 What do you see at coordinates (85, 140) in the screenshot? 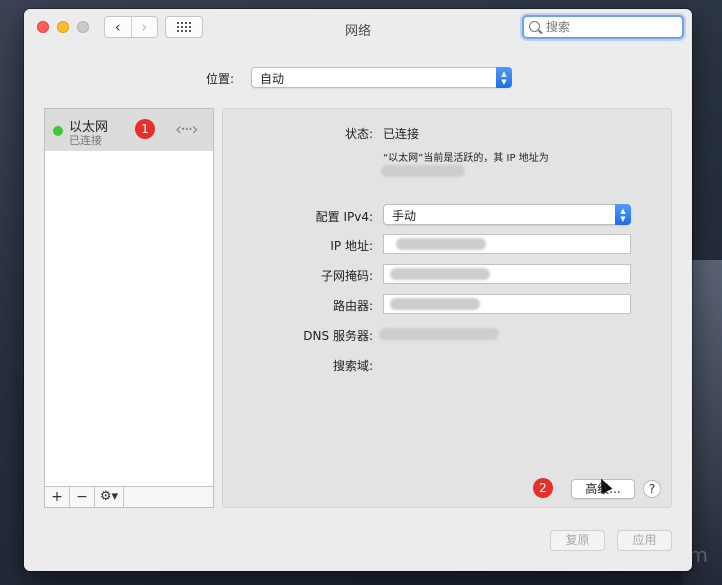
I see `service-status: 已连接` at bounding box center [85, 140].